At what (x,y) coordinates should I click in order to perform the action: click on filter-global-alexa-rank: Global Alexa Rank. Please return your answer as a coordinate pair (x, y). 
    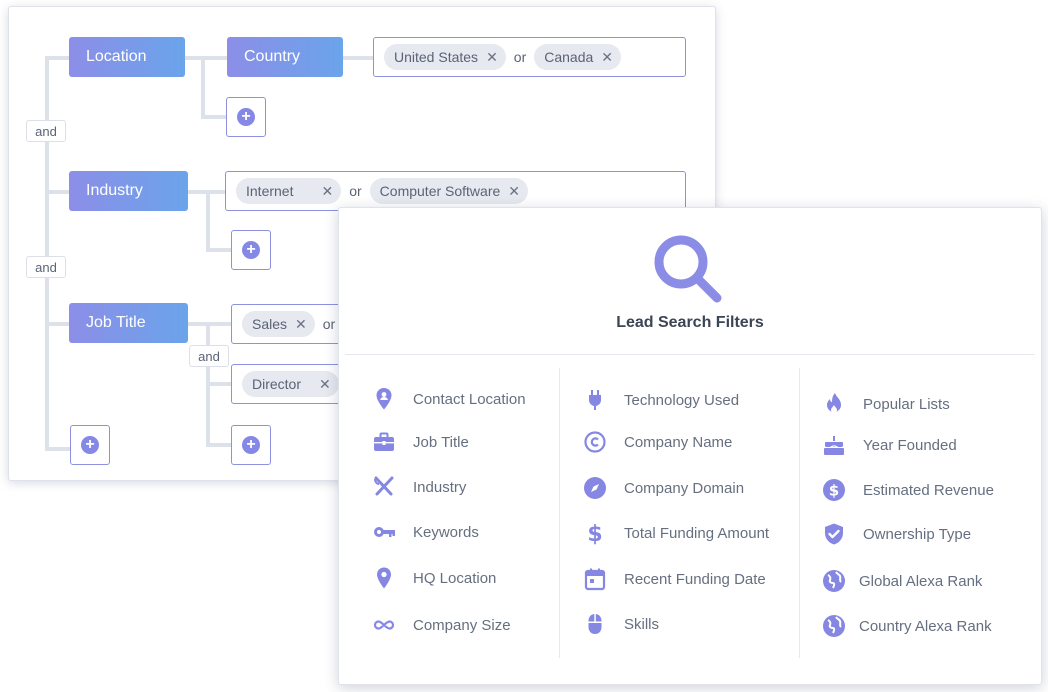
    Looking at the image, I should click on (901, 581).